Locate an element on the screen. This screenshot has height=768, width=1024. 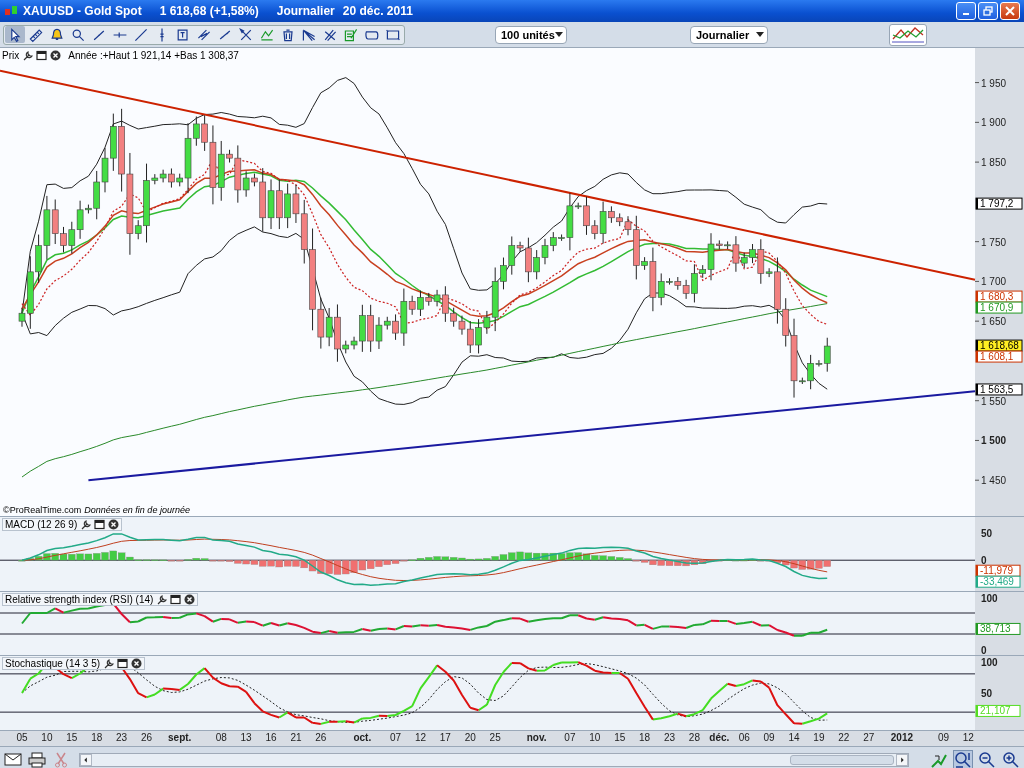
x-axis-label: 06 is located at coordinates (744, 737).